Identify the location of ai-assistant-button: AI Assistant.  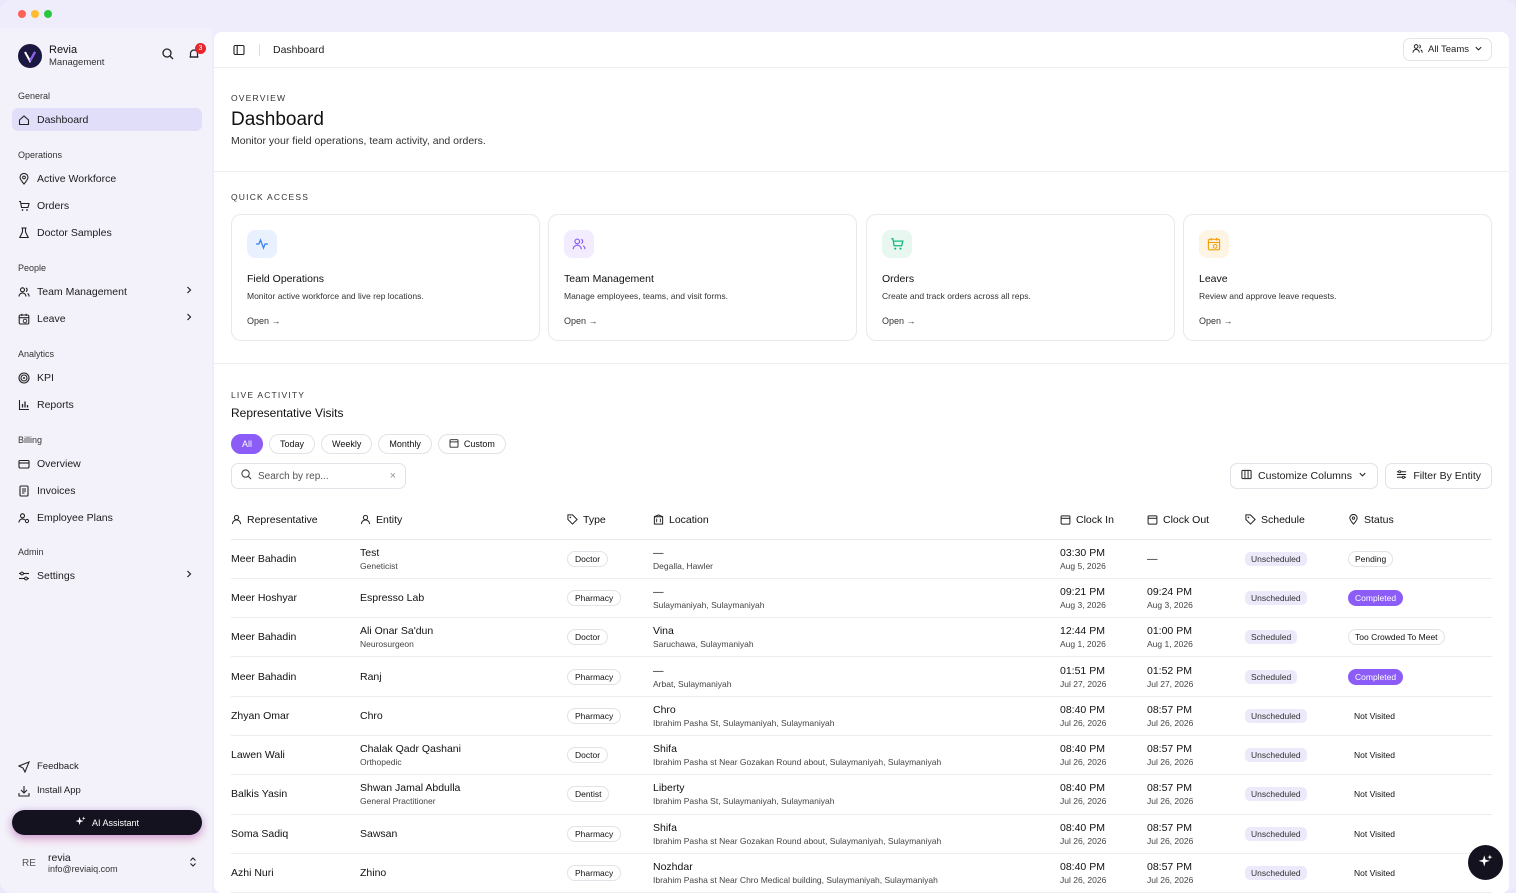
(107, 822).